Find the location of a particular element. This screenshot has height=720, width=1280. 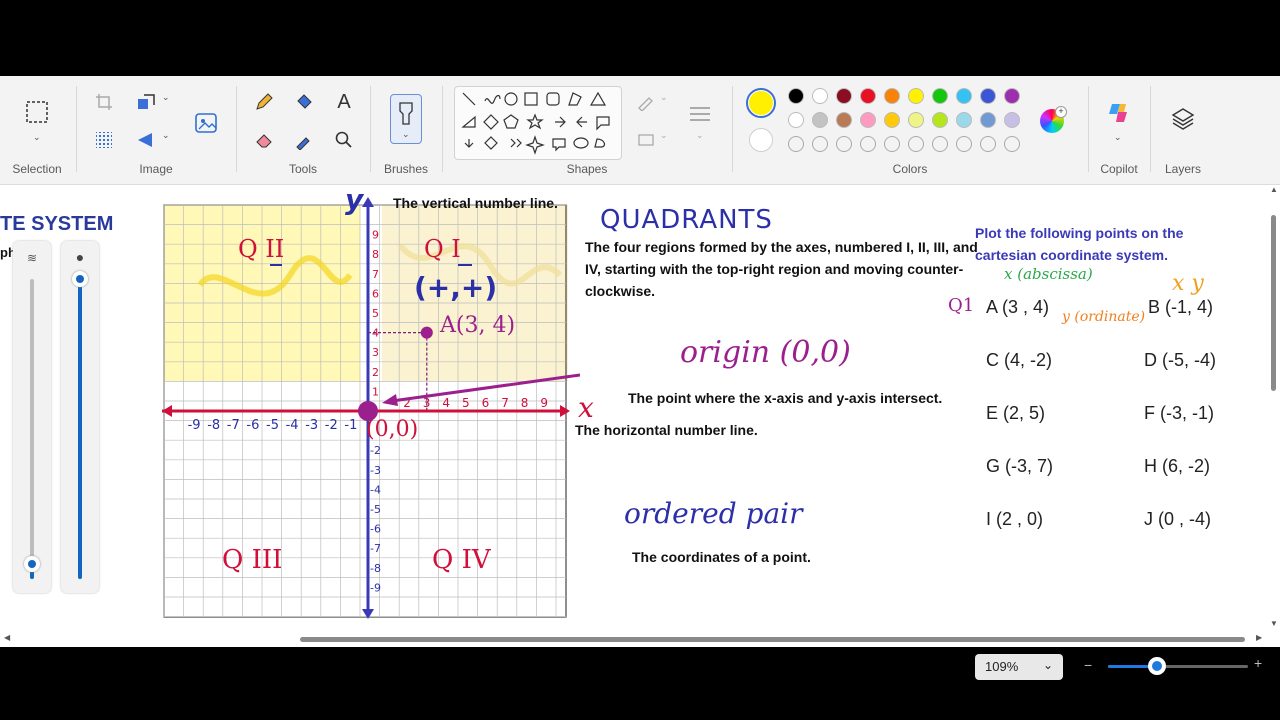

zoom-slider is located at coordinates (1178, 666).